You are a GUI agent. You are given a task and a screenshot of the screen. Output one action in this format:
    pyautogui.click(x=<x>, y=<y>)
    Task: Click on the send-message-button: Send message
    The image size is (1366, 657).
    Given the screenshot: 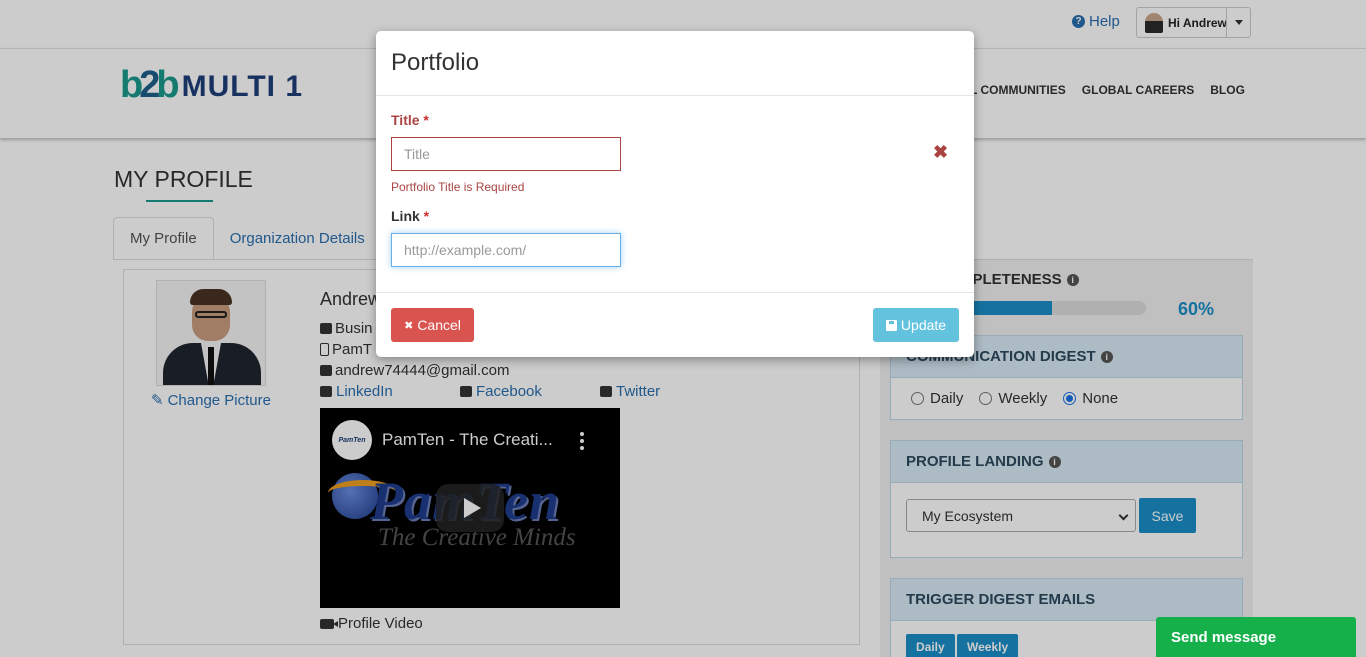 What is the action you would take?
    pyautogui.click(x=1256, y=637)
    